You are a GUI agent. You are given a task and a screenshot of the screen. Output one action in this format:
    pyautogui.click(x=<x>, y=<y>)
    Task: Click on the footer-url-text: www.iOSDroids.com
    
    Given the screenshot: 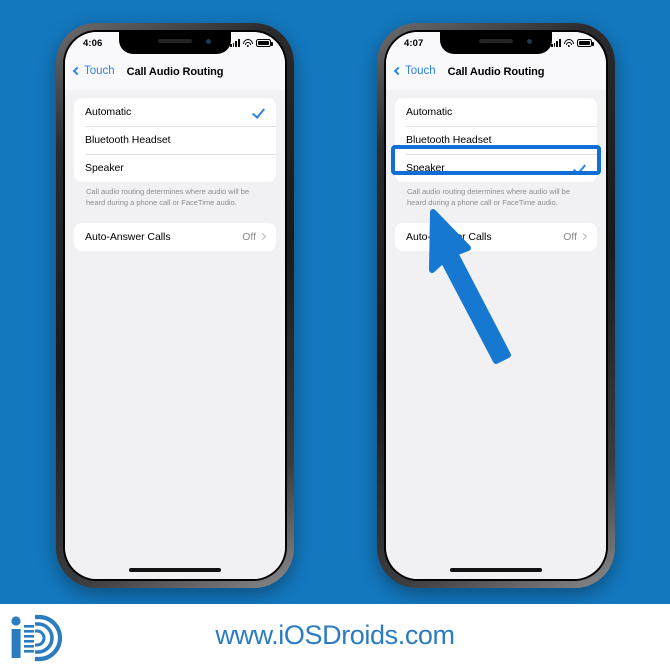 What is the action you would take?
    pyautogui.click(x=335, y=635)
    